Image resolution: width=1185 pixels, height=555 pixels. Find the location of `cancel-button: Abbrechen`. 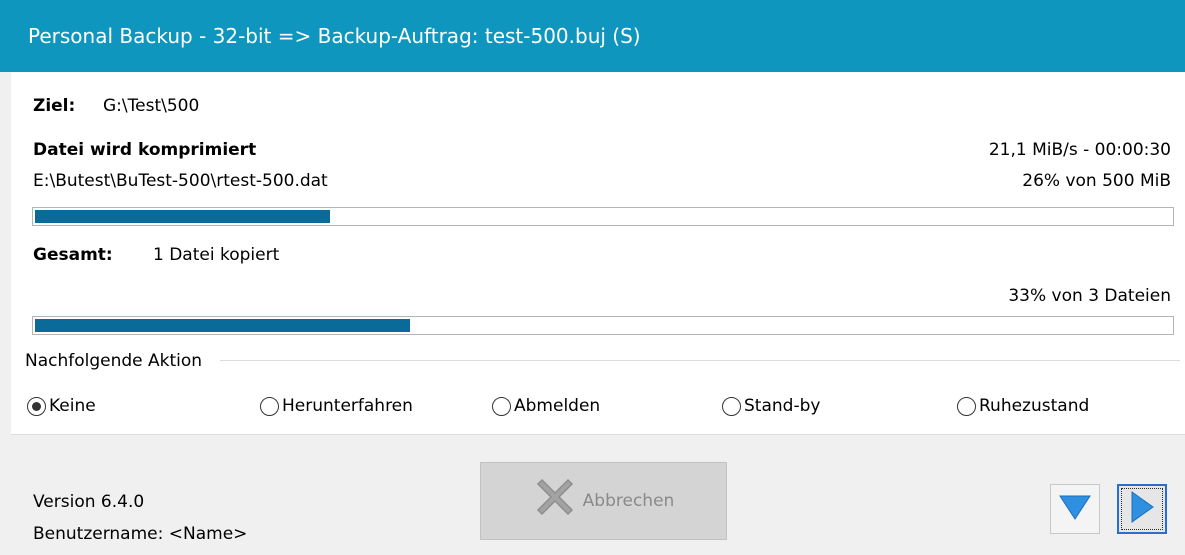

cancel-button: Abbrechen is located at coordinates (603, 501).